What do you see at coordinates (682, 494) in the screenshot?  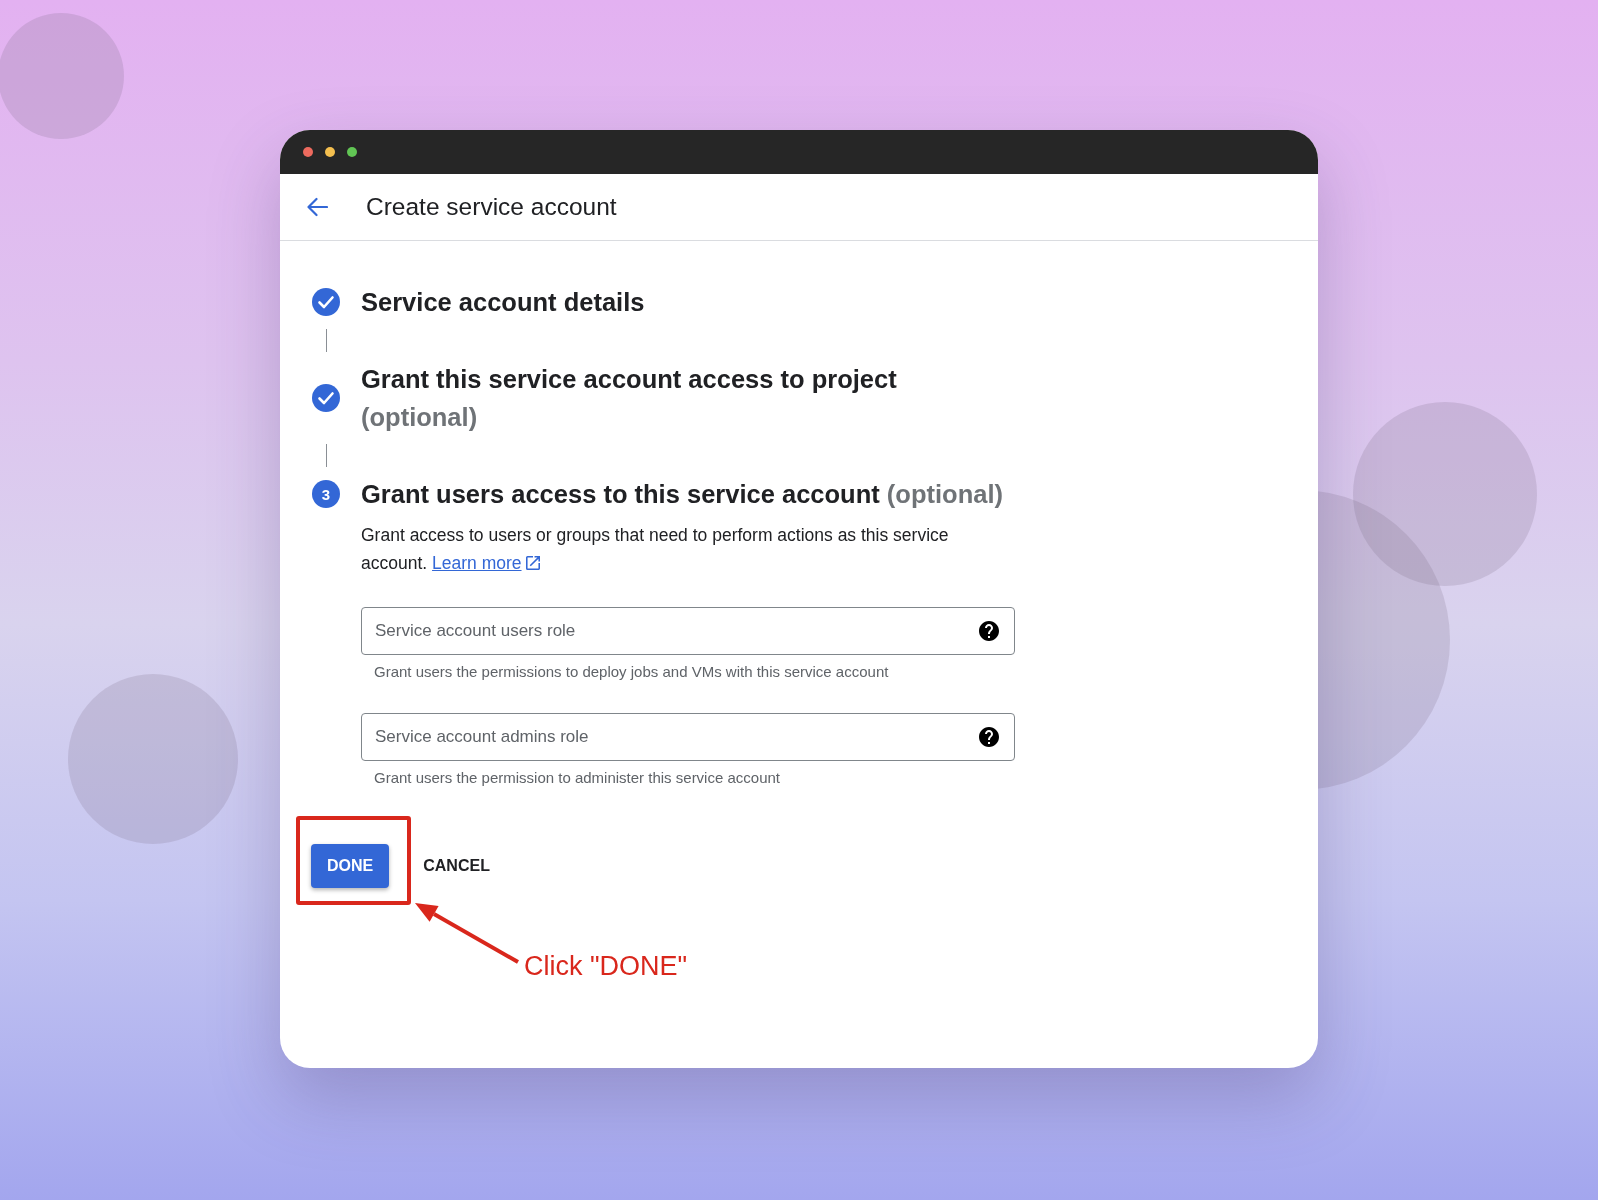 I see `step-title: Grant users access to this service account (optional)` at bounding box center [682, 494].